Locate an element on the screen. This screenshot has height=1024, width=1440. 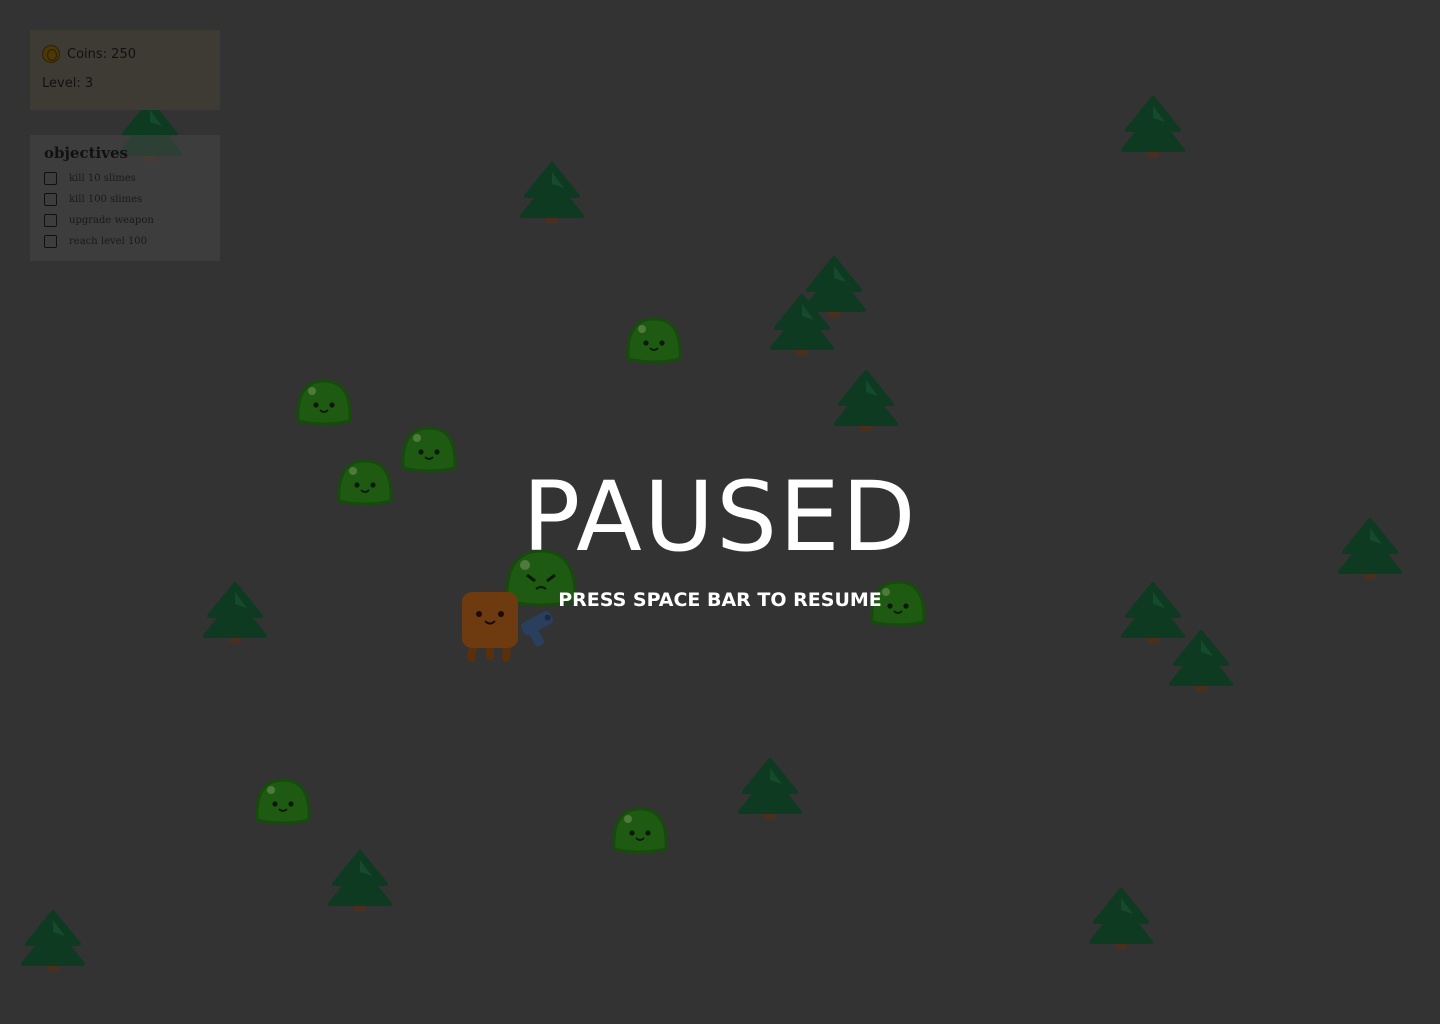
objective-item: kill 10 slimes is located at coordinates (125, 178).